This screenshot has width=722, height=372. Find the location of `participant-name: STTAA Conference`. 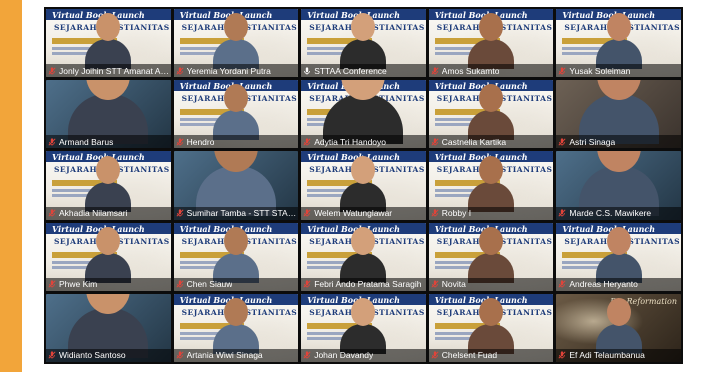

participant-name: STTAA Conference is located at coordinates (350, 70).